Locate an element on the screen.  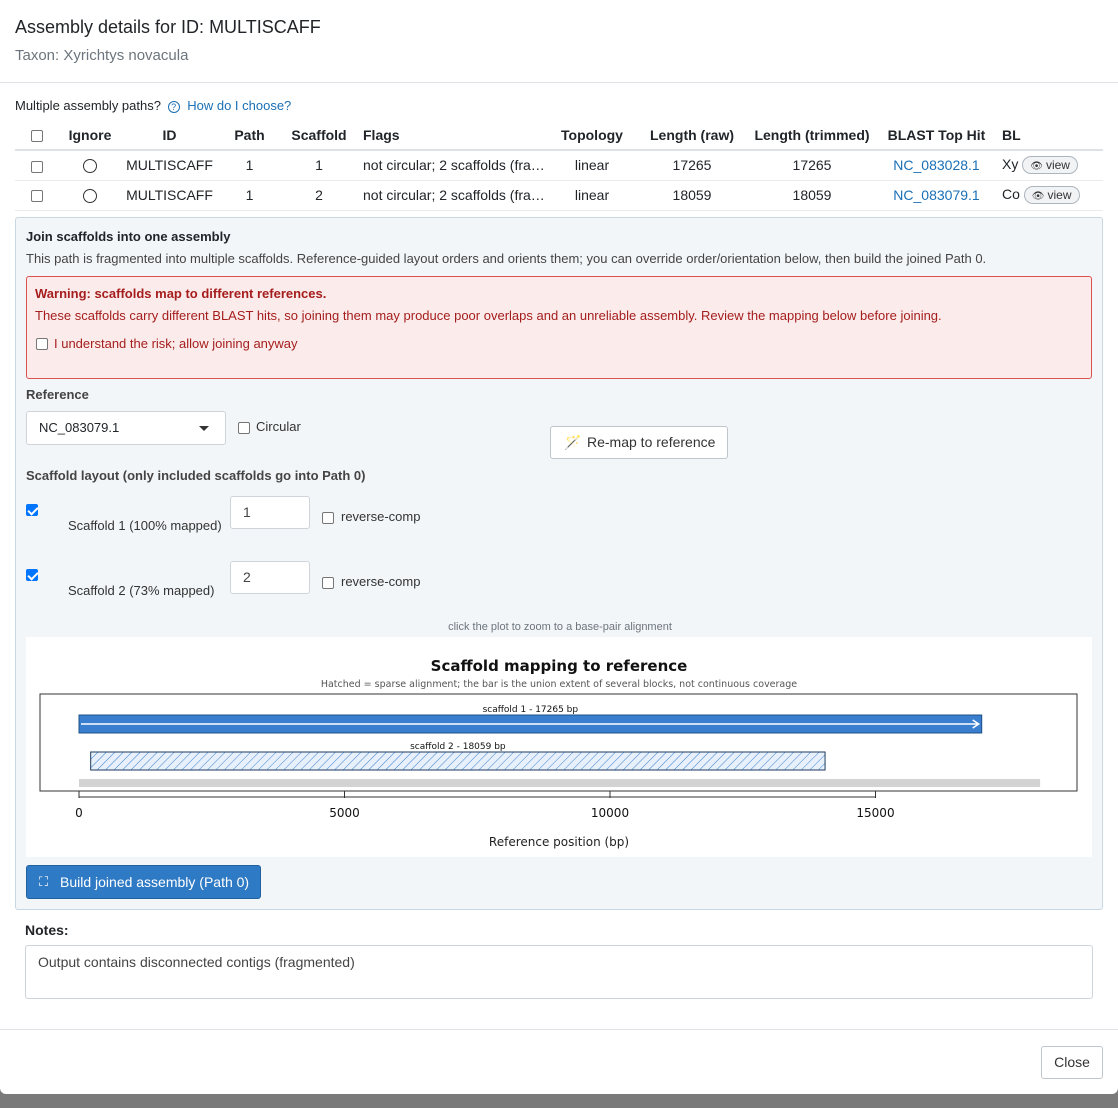
modal-subtitle: Taxon: Xyrichtys novacula is located at coordinates (102, 55).